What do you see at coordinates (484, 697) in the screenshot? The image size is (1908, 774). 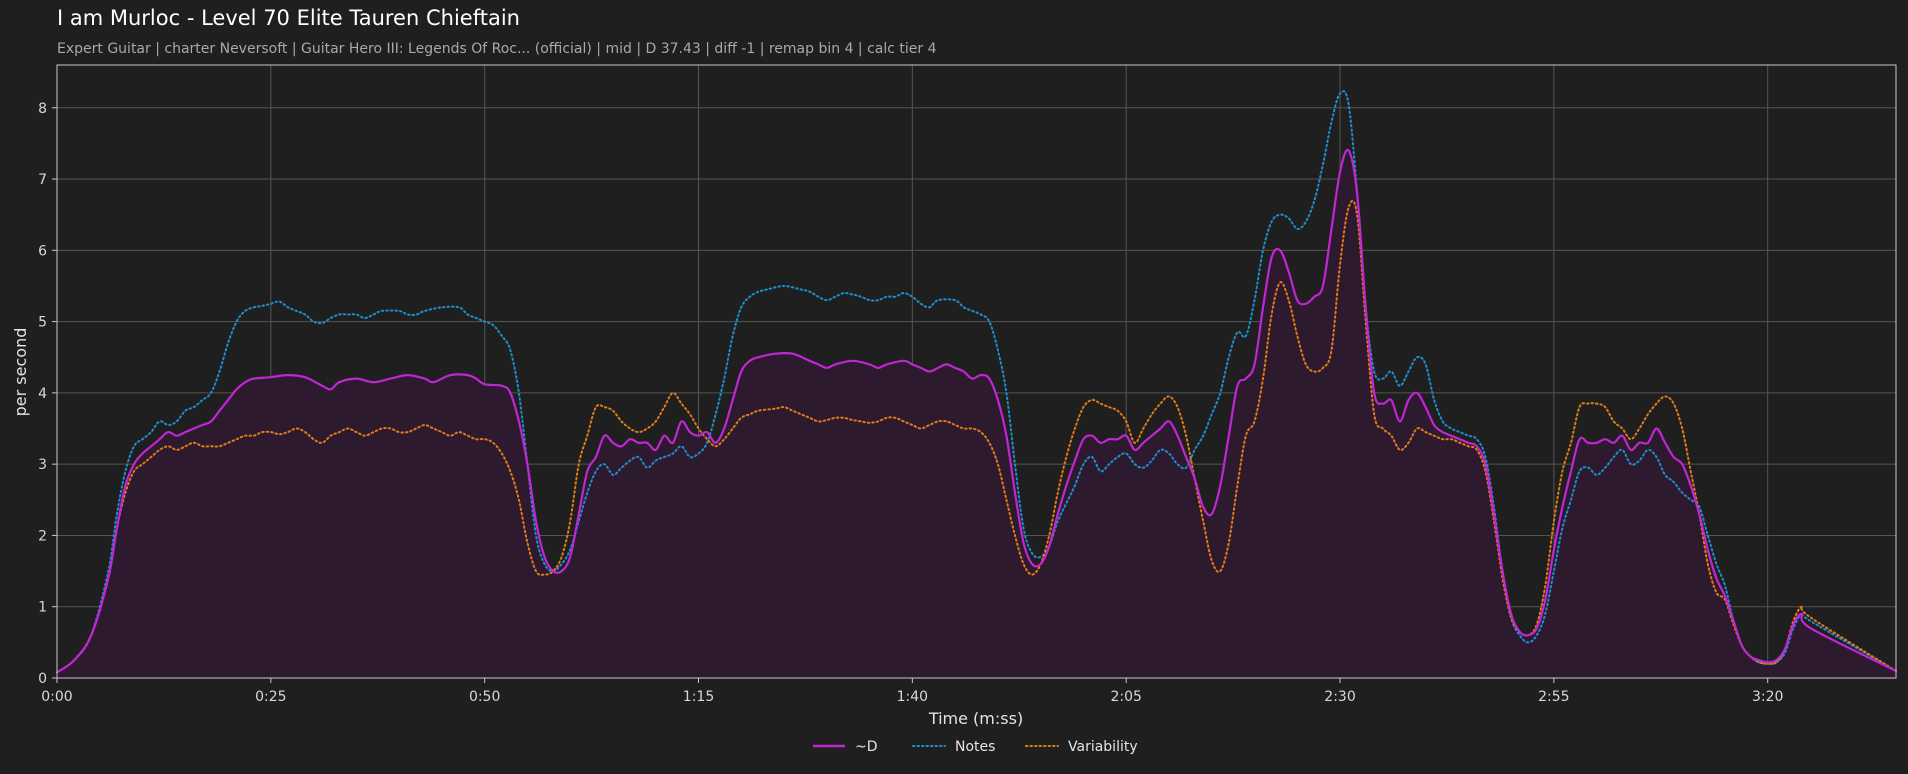 I see `x-tick-label: 0:50` at bounding box center [484, 697].